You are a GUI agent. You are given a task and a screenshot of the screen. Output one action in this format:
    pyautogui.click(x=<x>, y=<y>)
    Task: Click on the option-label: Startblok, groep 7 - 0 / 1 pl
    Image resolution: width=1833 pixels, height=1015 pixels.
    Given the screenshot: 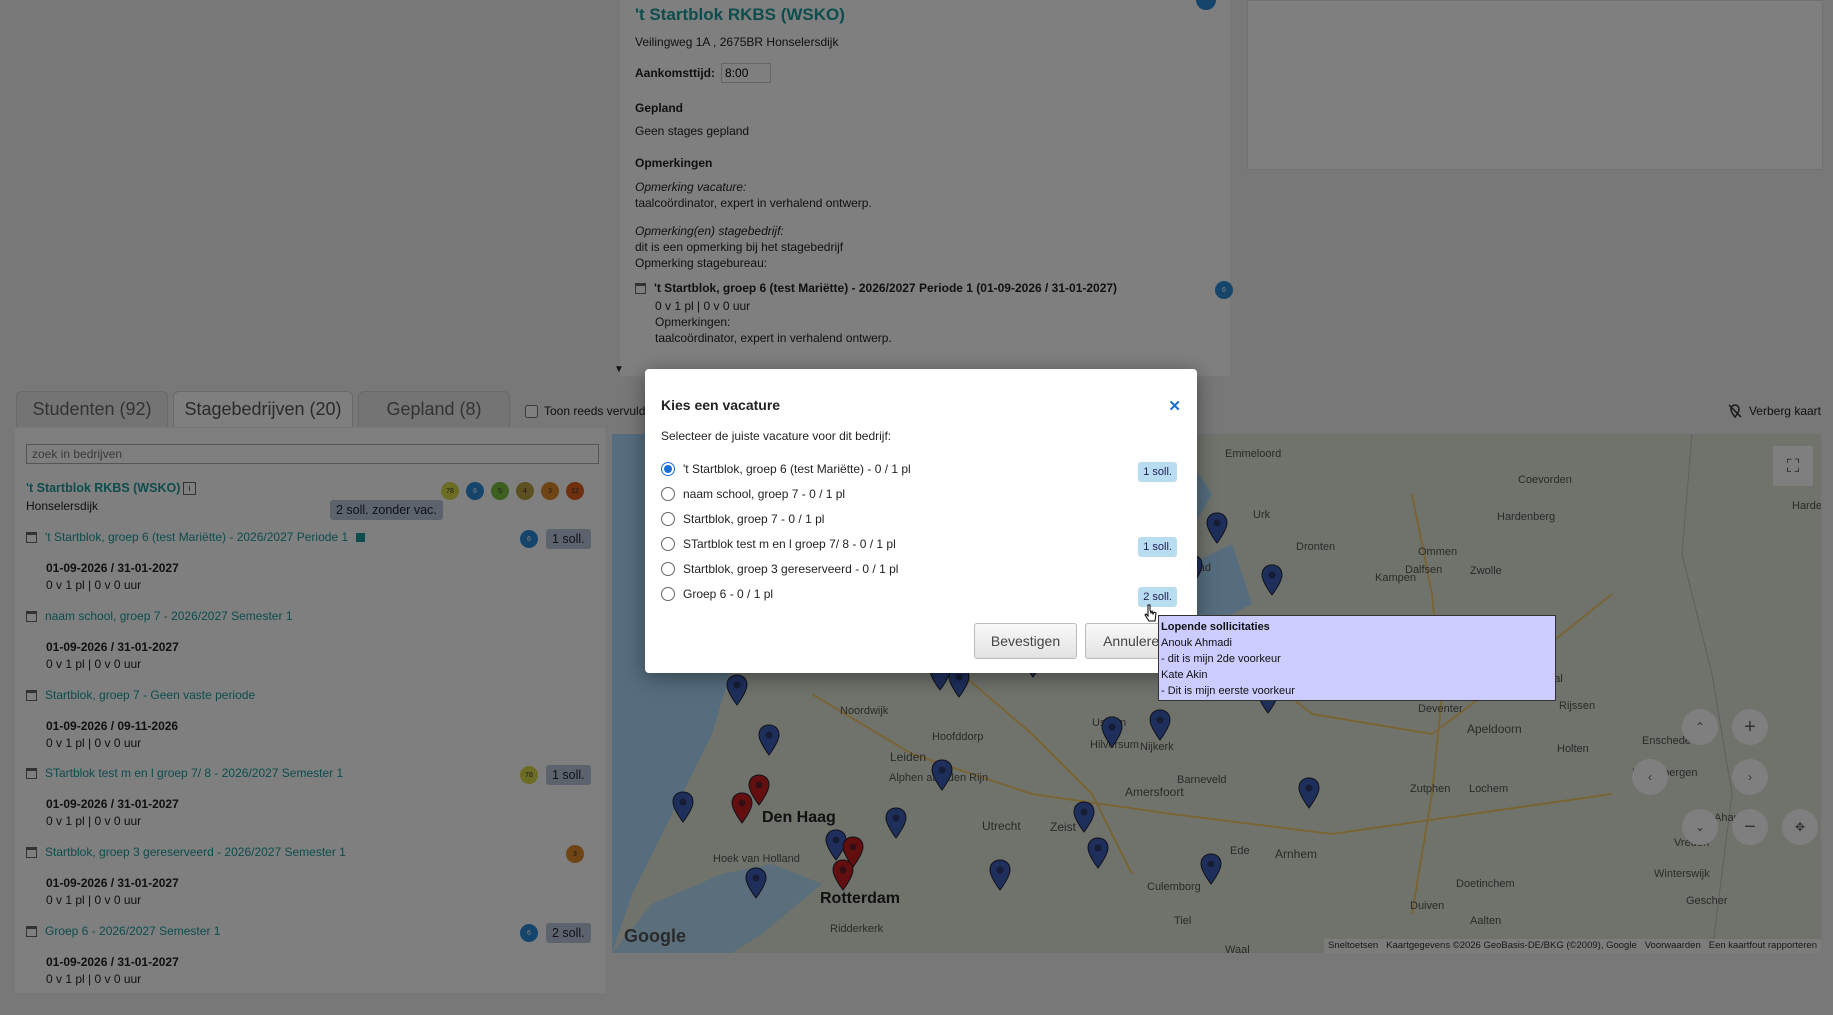 What is the action you would take?
    pyautogui.click(x=754, y=519)
    